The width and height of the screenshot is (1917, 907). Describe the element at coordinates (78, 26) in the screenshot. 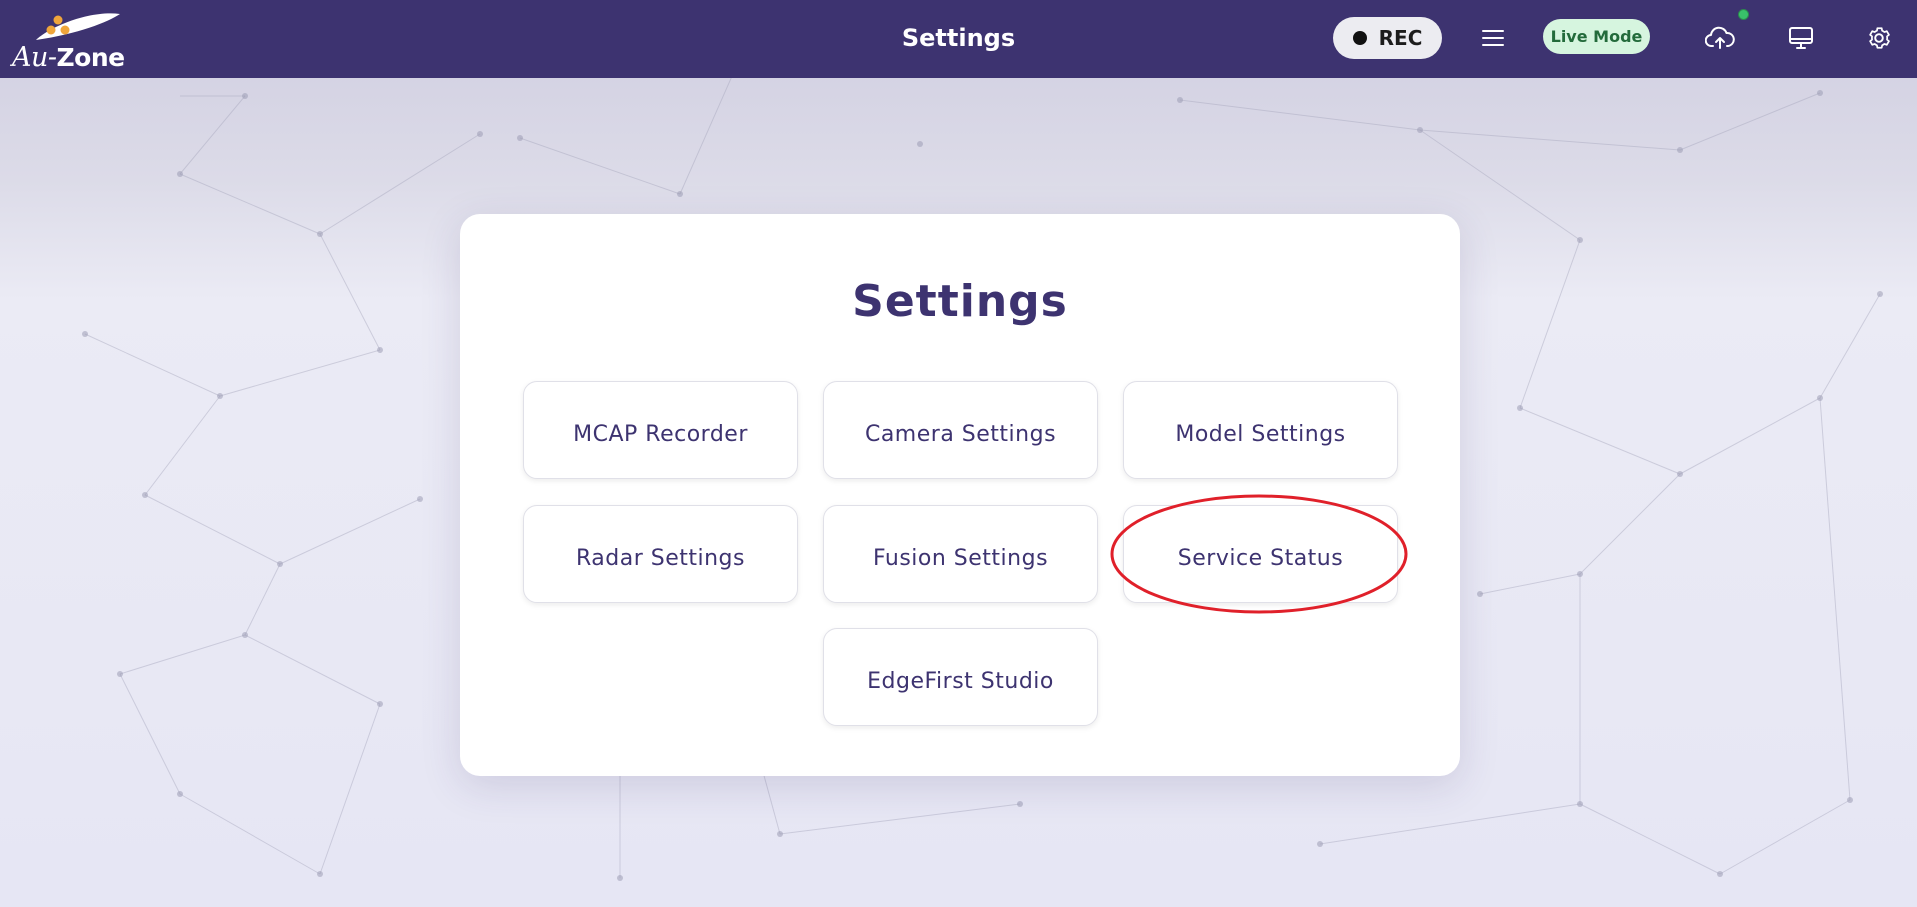

I see `logo-mark-icon` at that location.